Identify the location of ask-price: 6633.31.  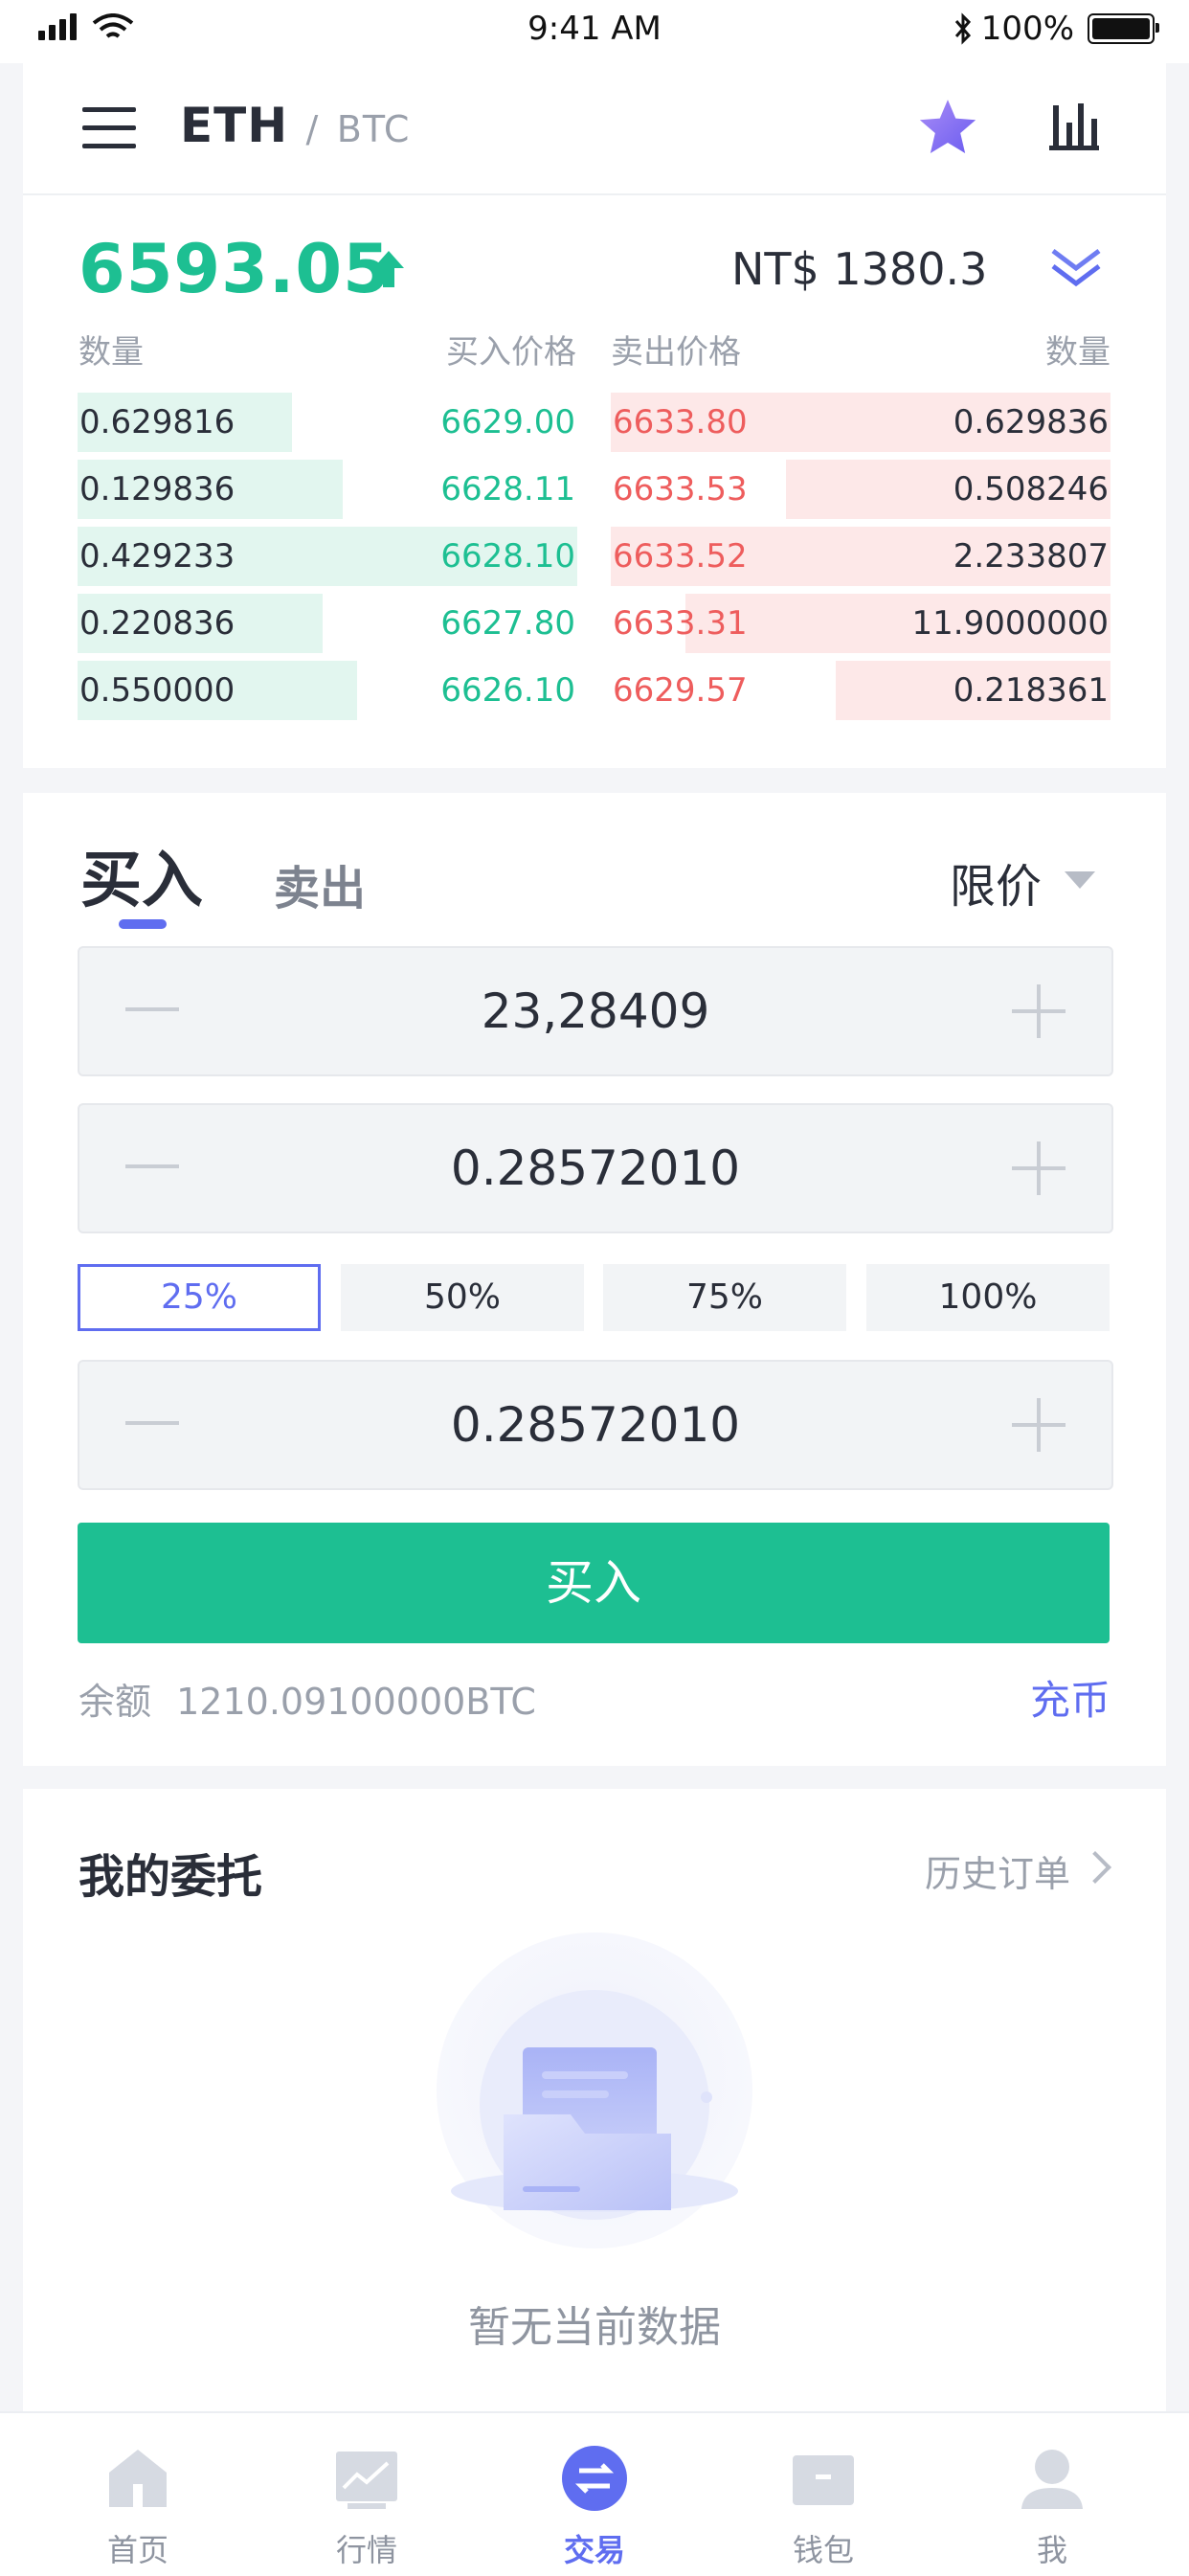
(680, 623).